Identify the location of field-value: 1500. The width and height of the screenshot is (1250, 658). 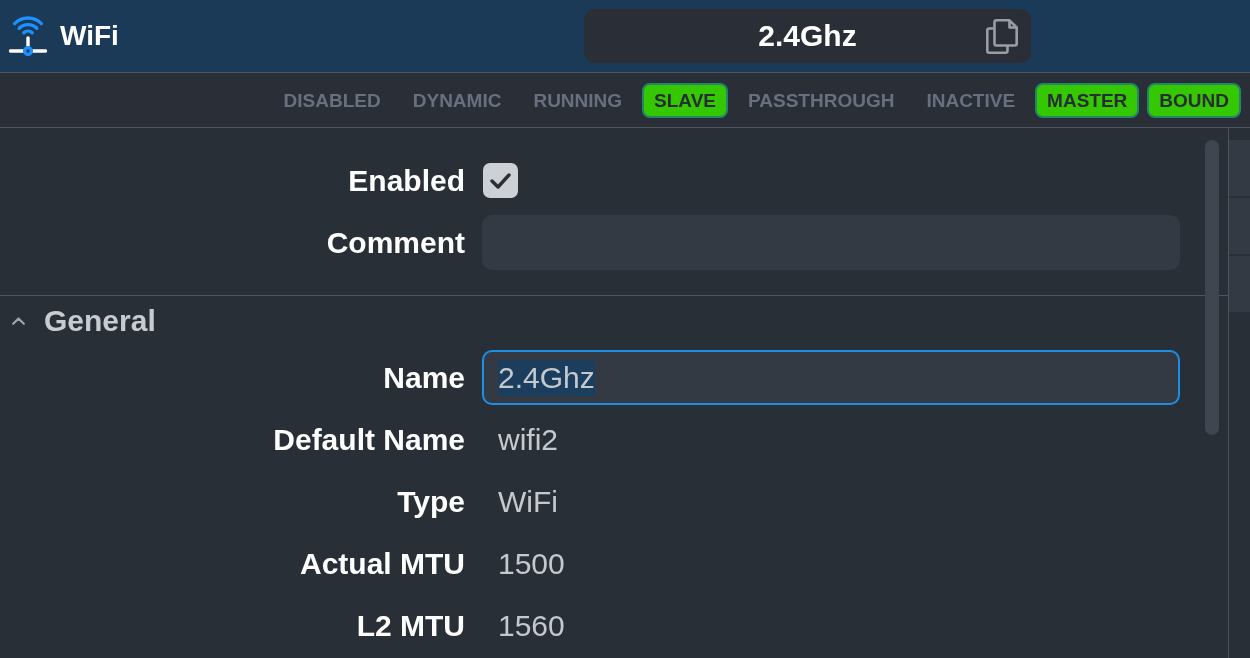
(531, 563).